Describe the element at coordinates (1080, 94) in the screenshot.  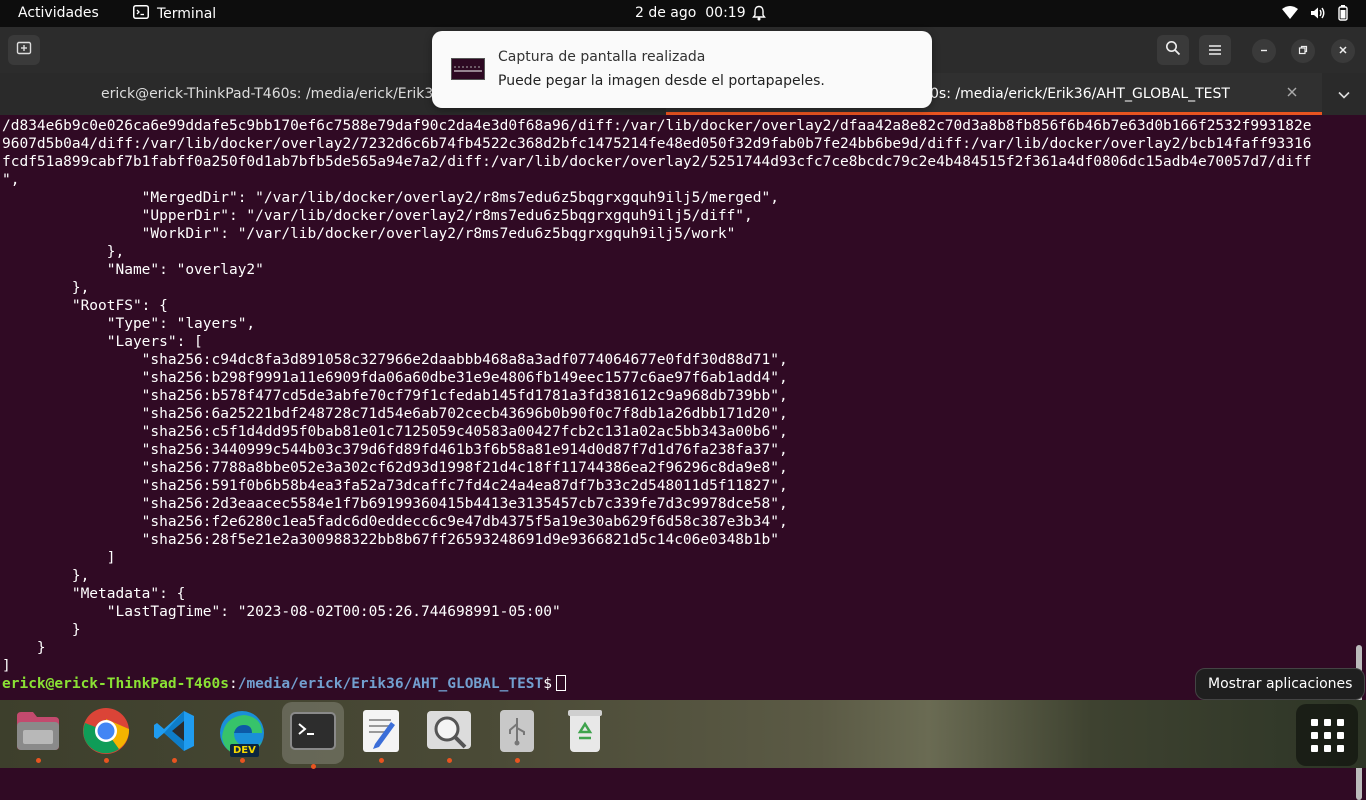
I see `tab-2-label: 0s: /media/erick/Erik36/AHT_GLOBAL_TEST` at that location.